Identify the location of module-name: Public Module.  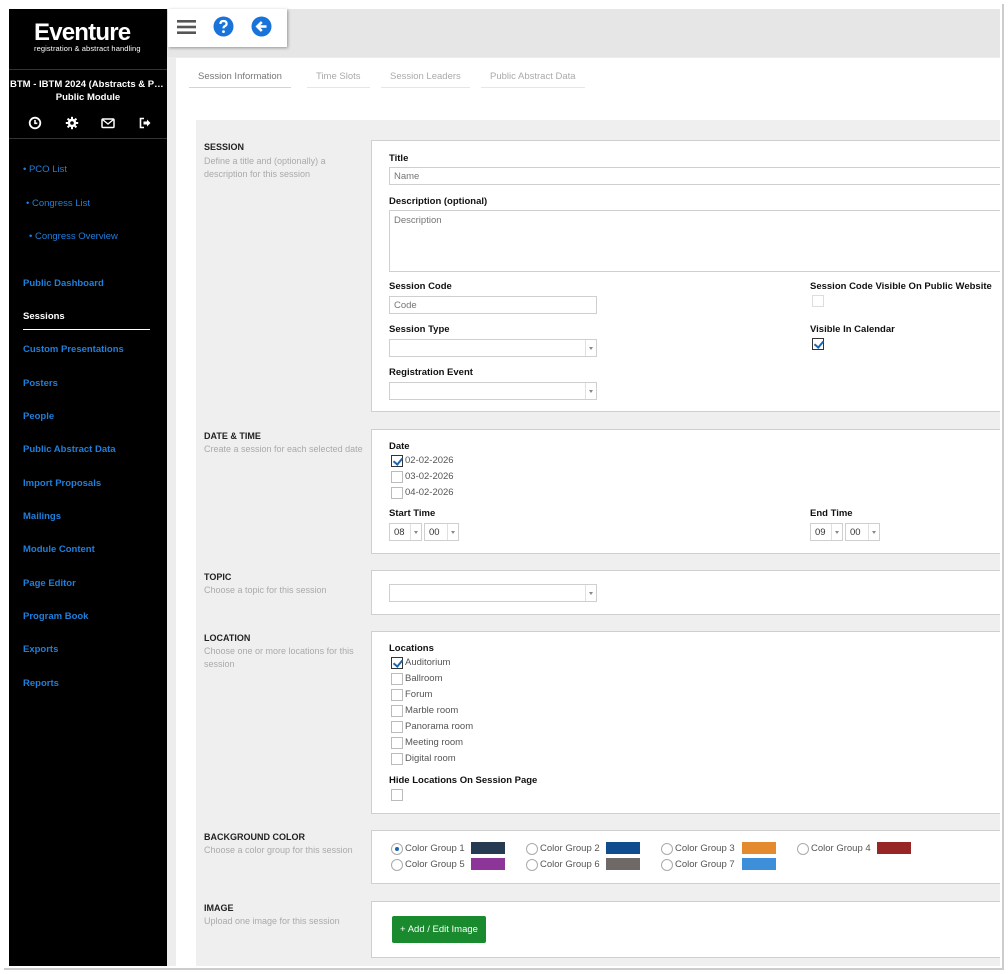
(88, 97).